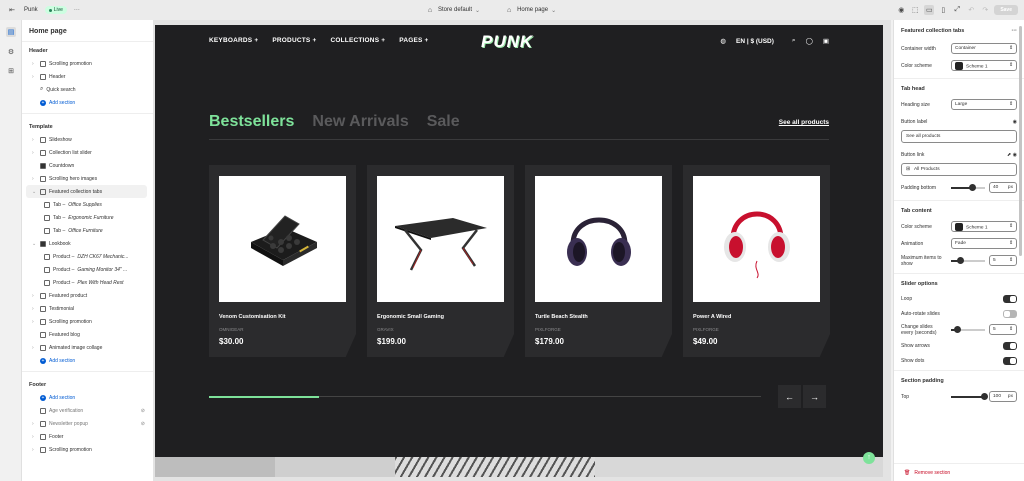 The image size is (1024, 481). Describe the element at coordinates (282, 317) in the screenshot. I see `product-name: Venom Customisation Kit` at that location.